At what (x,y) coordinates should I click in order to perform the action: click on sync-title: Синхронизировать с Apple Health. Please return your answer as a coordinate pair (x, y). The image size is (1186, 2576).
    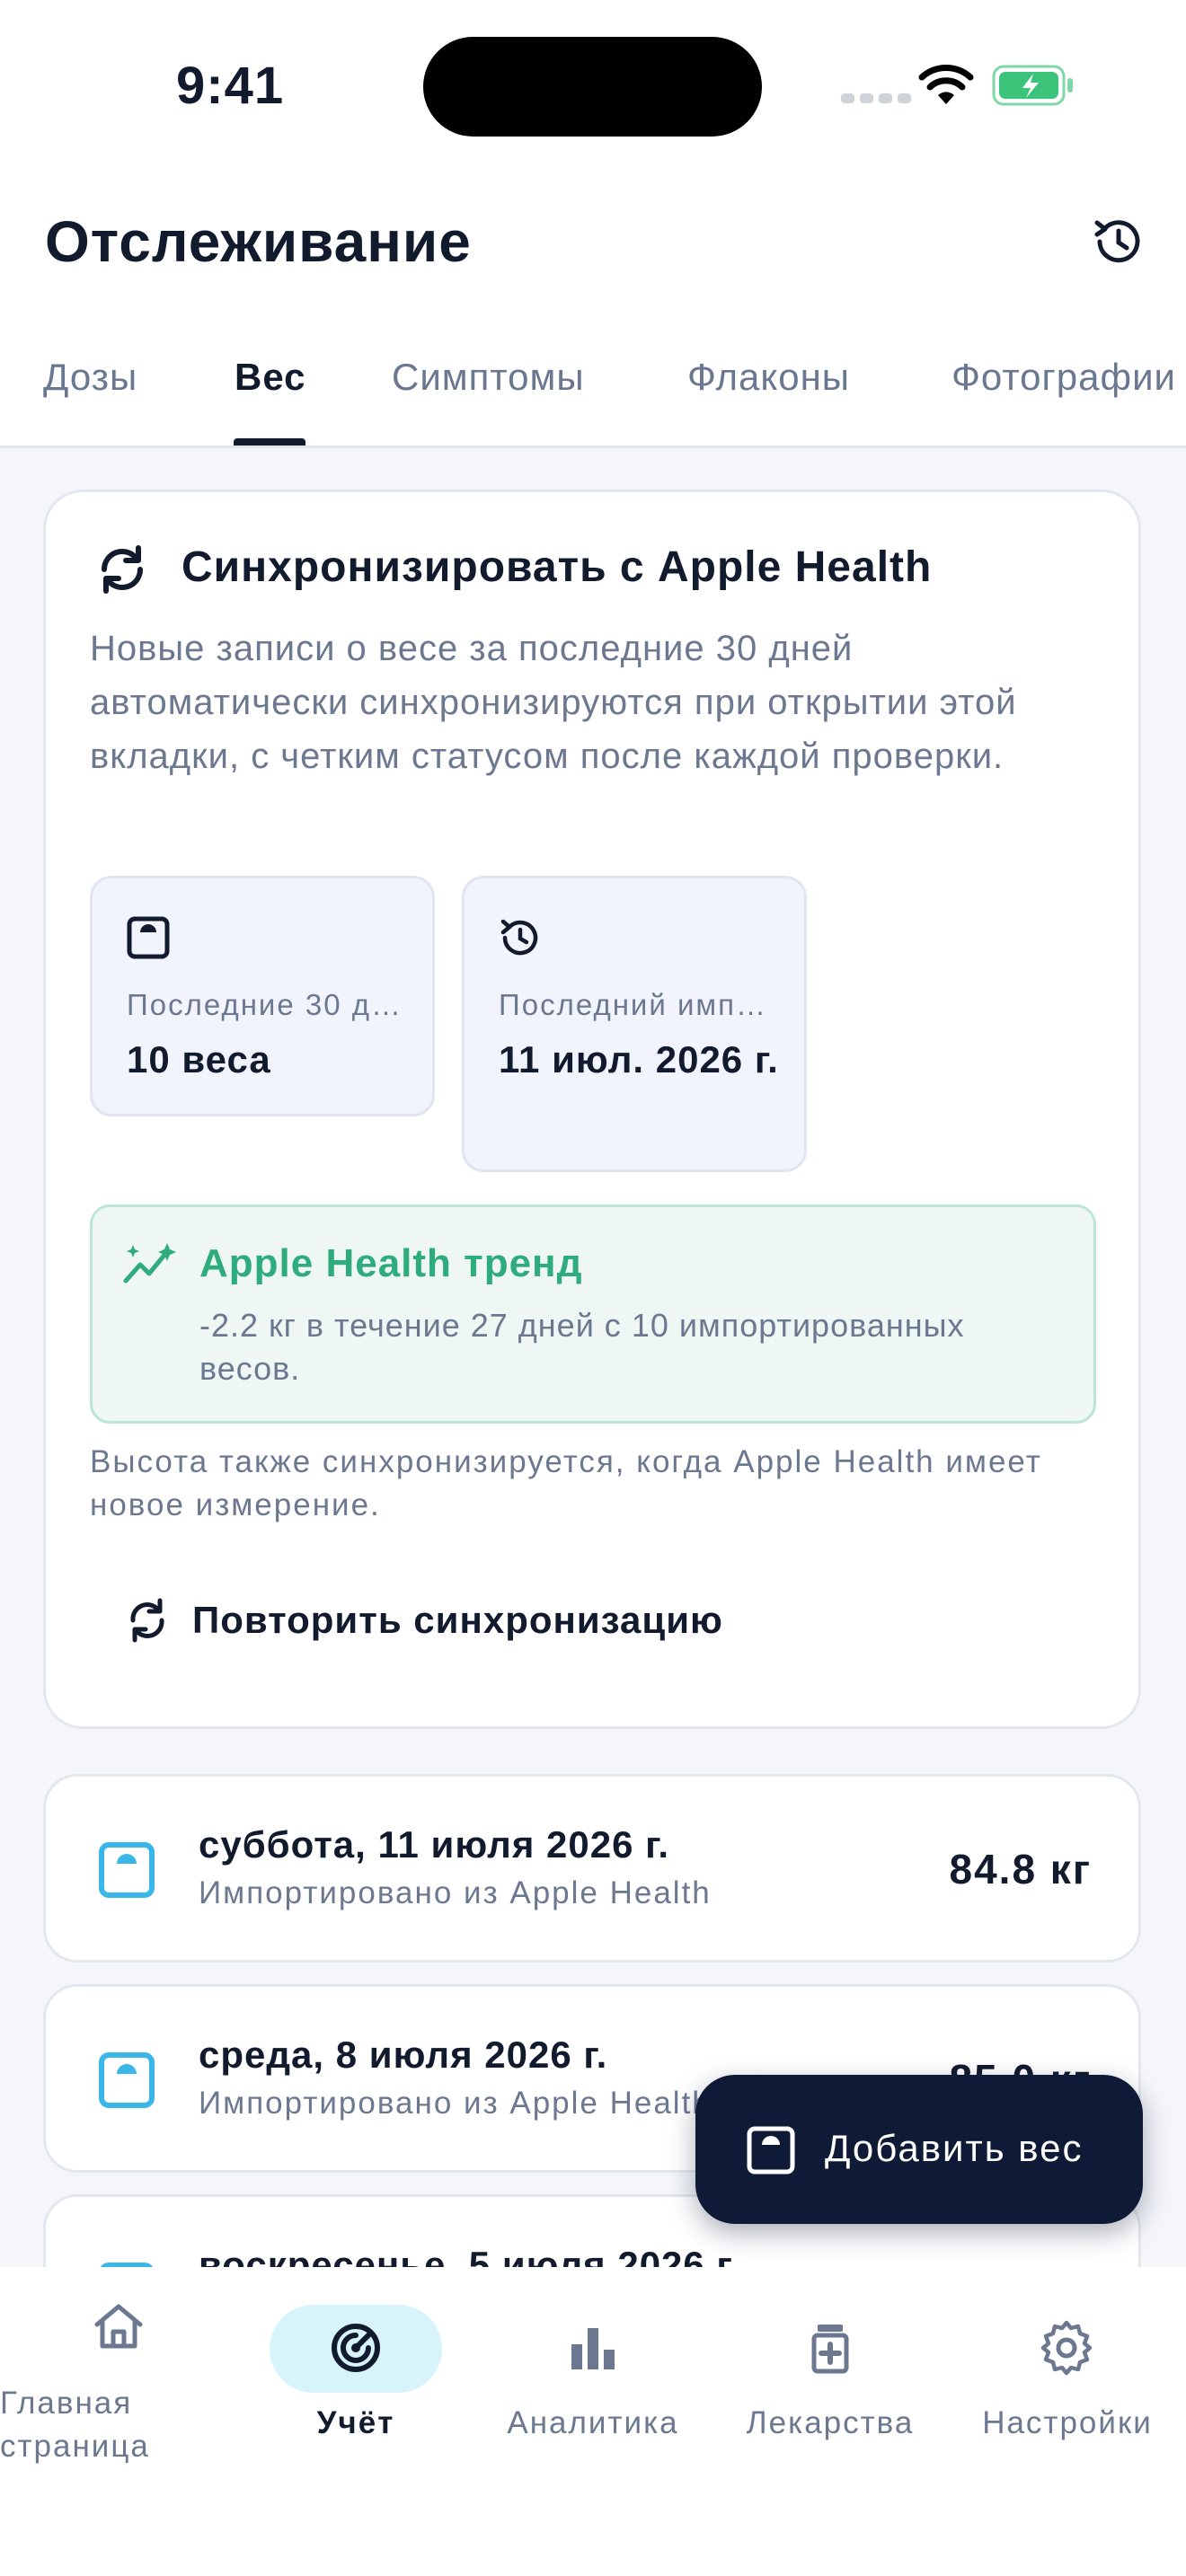
    Looking at the image, I should click on (557, 567).